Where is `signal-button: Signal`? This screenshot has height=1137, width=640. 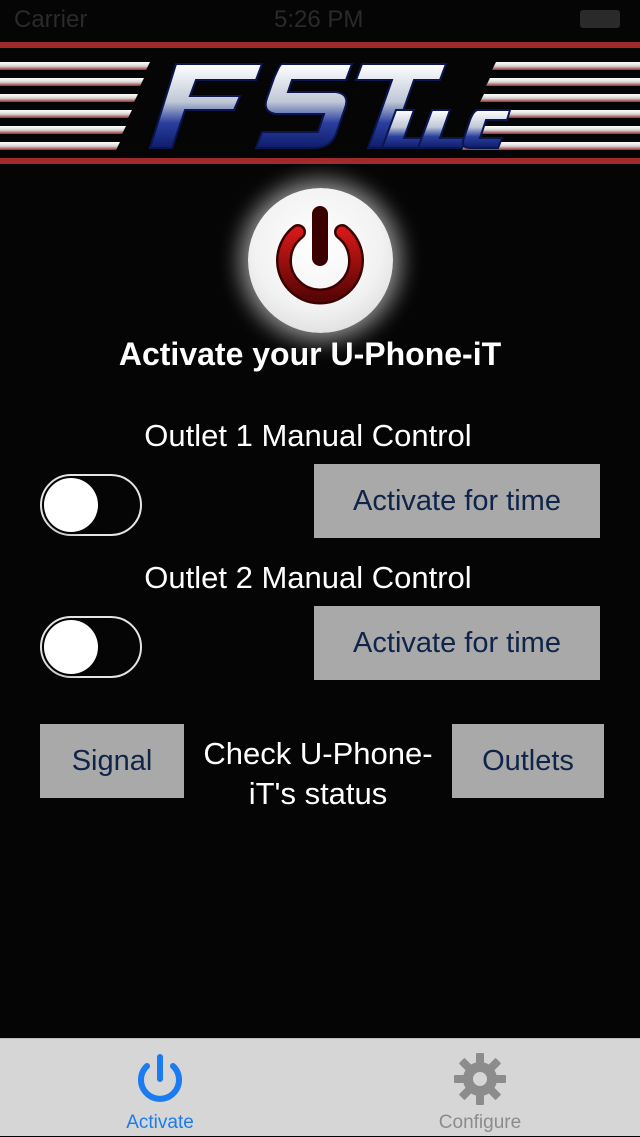 signal-button: Signal is located at coordinates (112, 761).